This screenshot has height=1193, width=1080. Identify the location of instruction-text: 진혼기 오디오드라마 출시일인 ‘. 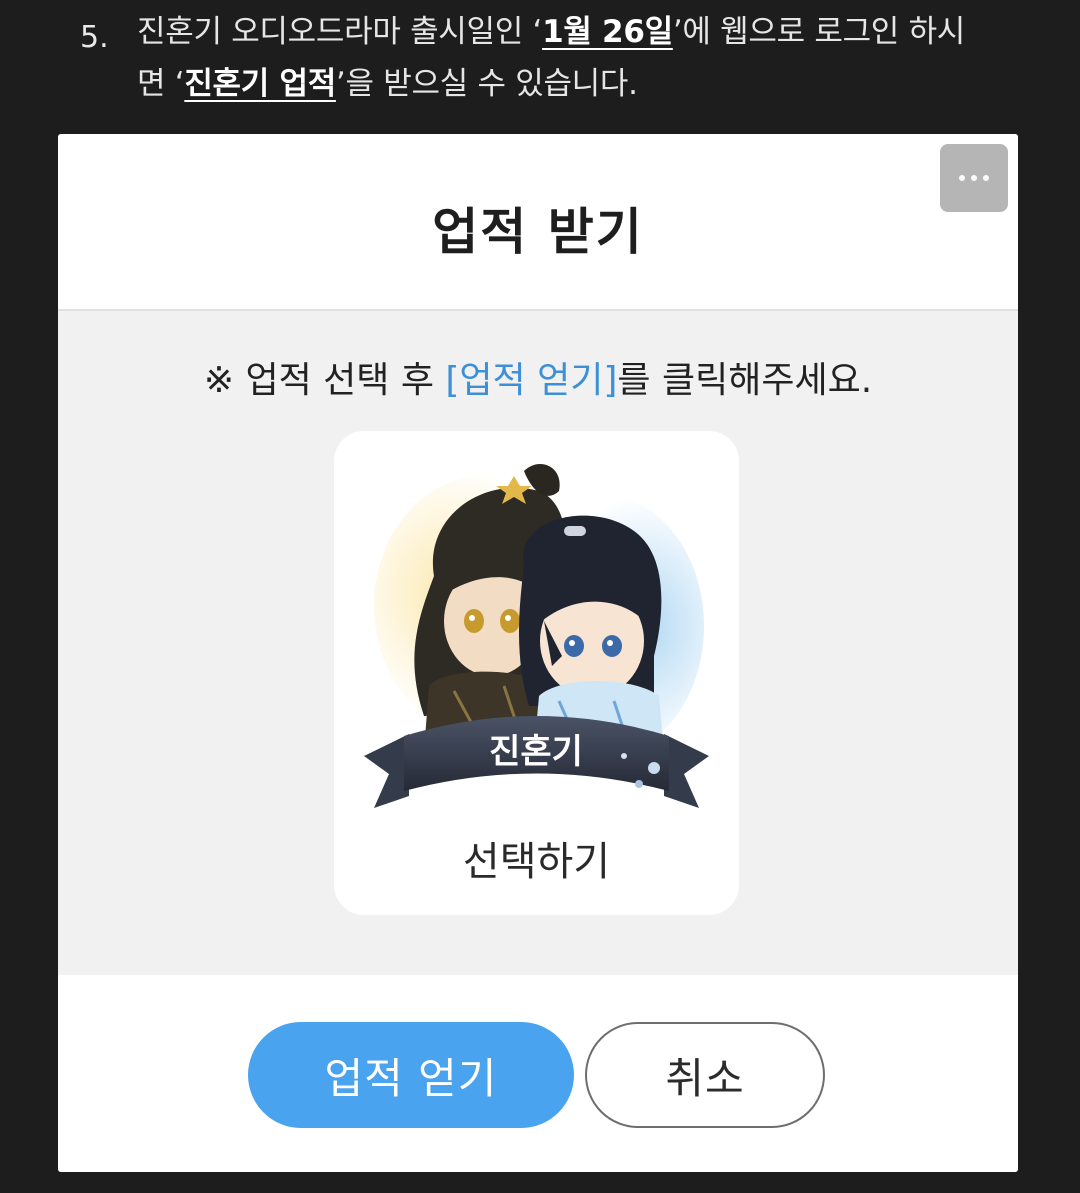
(340, 32).